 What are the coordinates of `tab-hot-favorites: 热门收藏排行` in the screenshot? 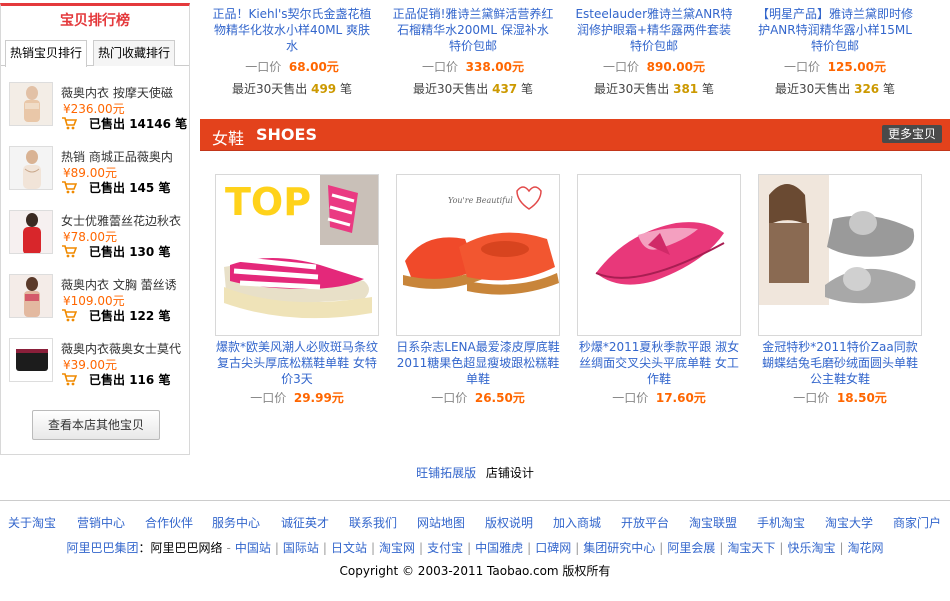 It's located at (134, 53).